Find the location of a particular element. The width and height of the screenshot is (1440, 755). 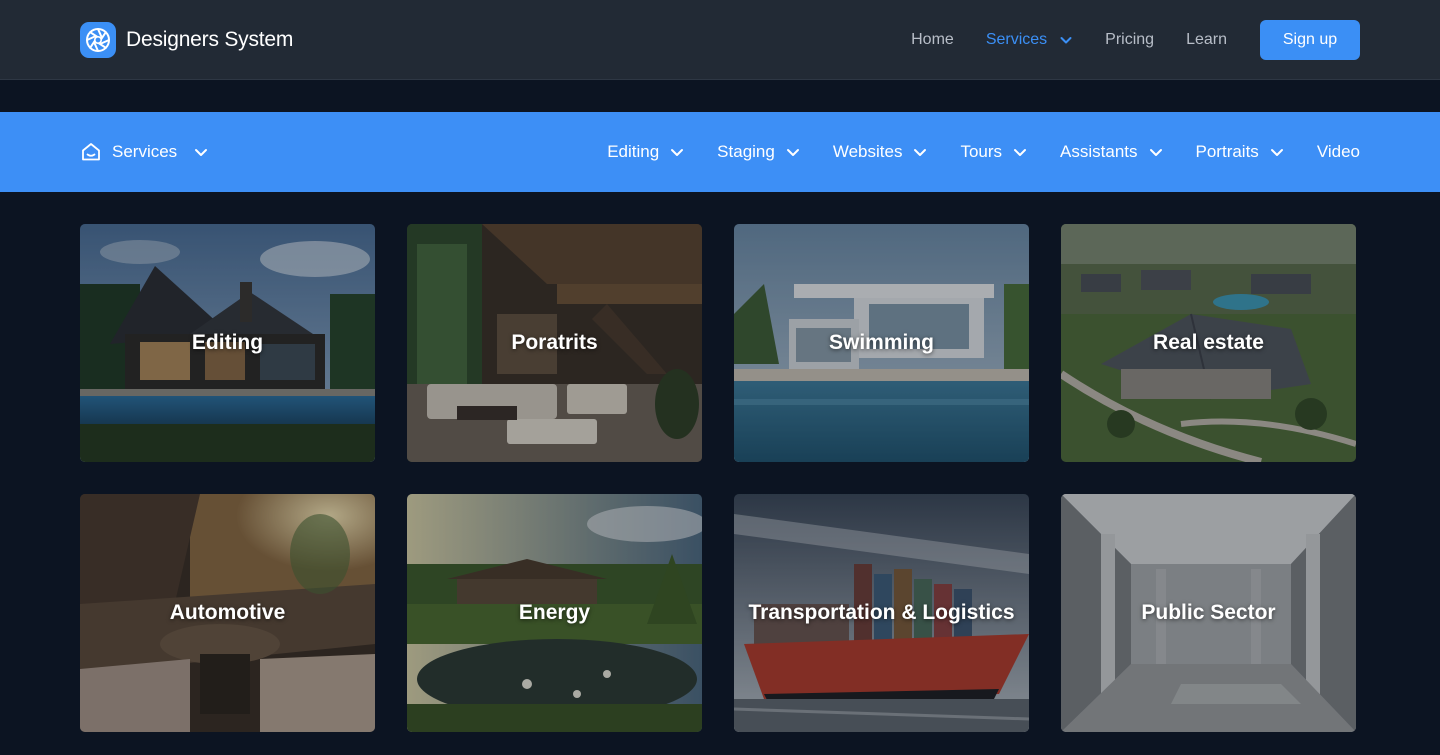

subnav-item-video: Video is located at coordinates (1338, 152).